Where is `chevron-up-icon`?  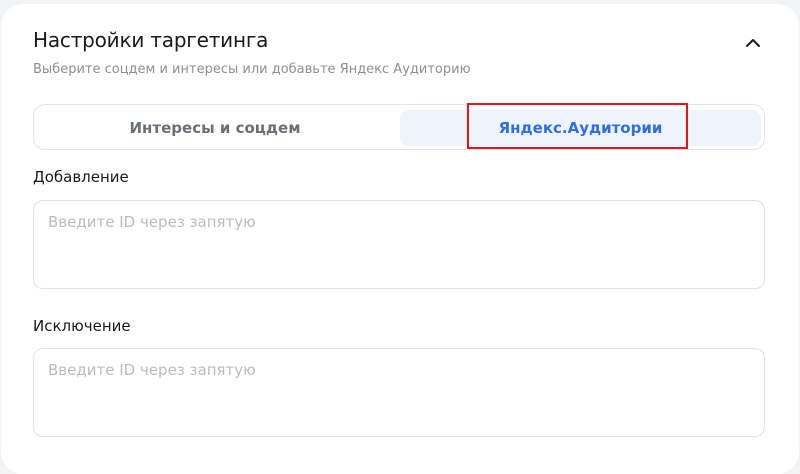
chevron-up-icon is located at coordinates (753, 43).